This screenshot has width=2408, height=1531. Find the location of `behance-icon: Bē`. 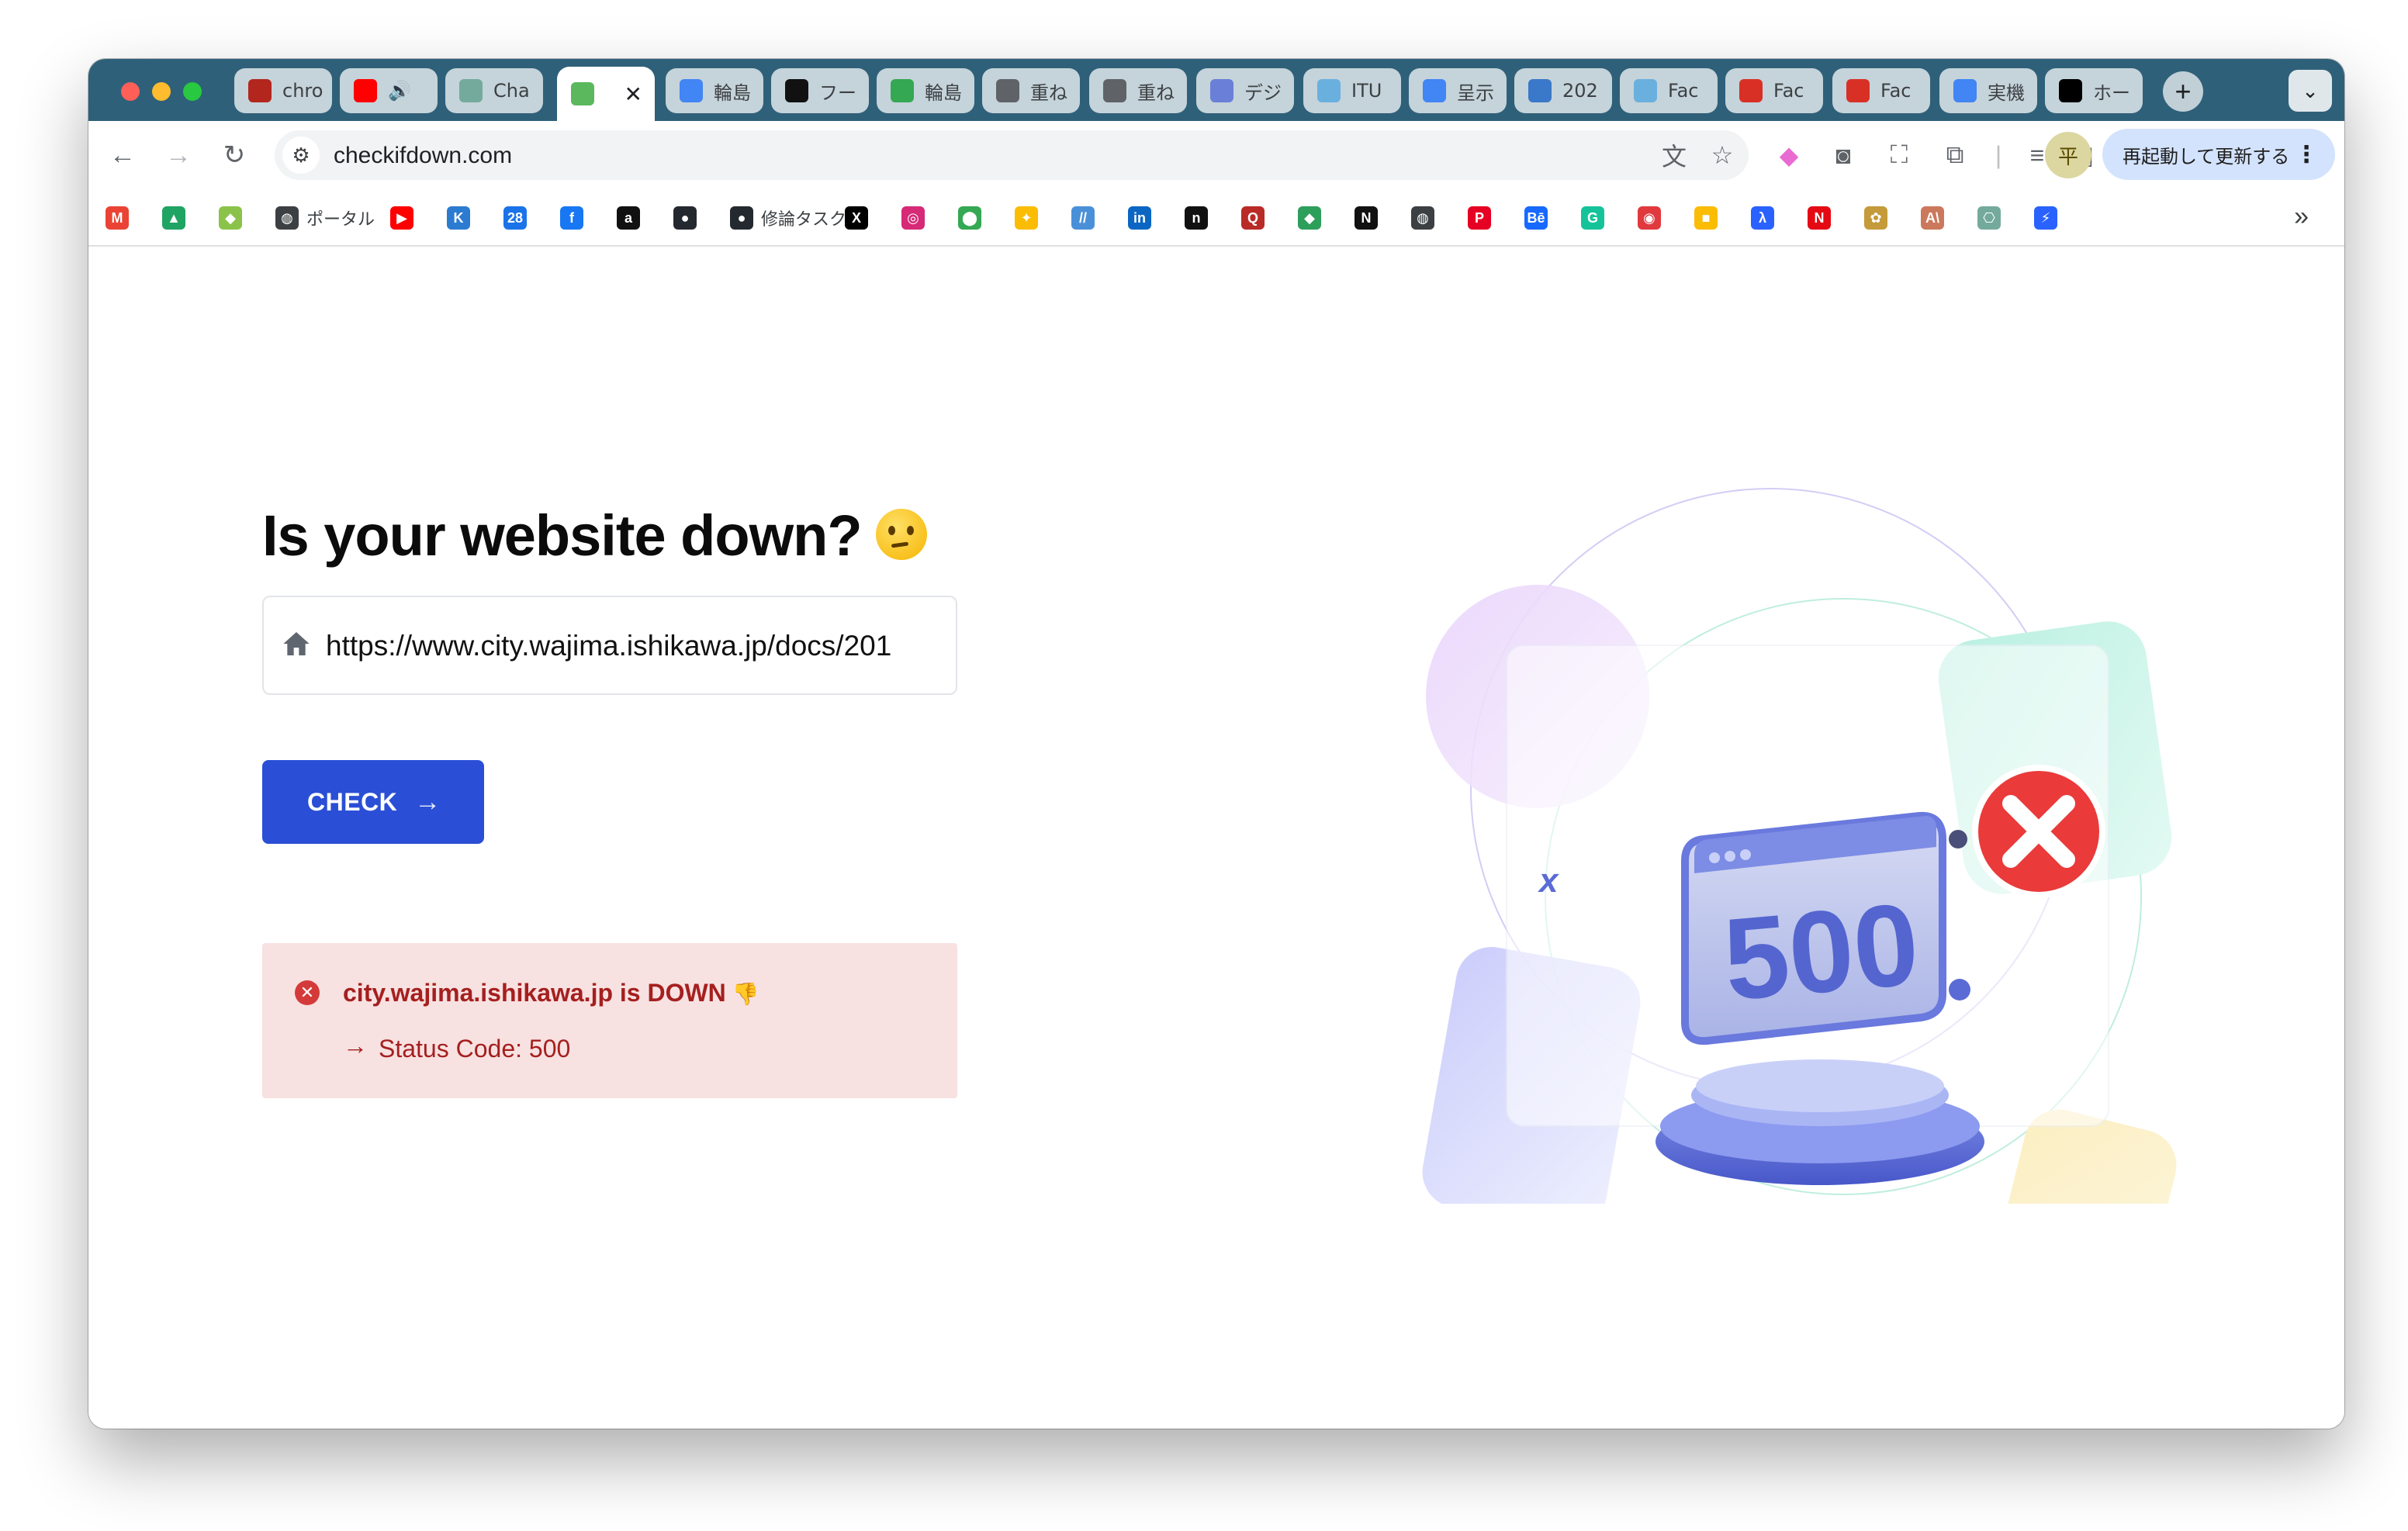

behance-icon: Bē is located at coordinates (1536, 218).